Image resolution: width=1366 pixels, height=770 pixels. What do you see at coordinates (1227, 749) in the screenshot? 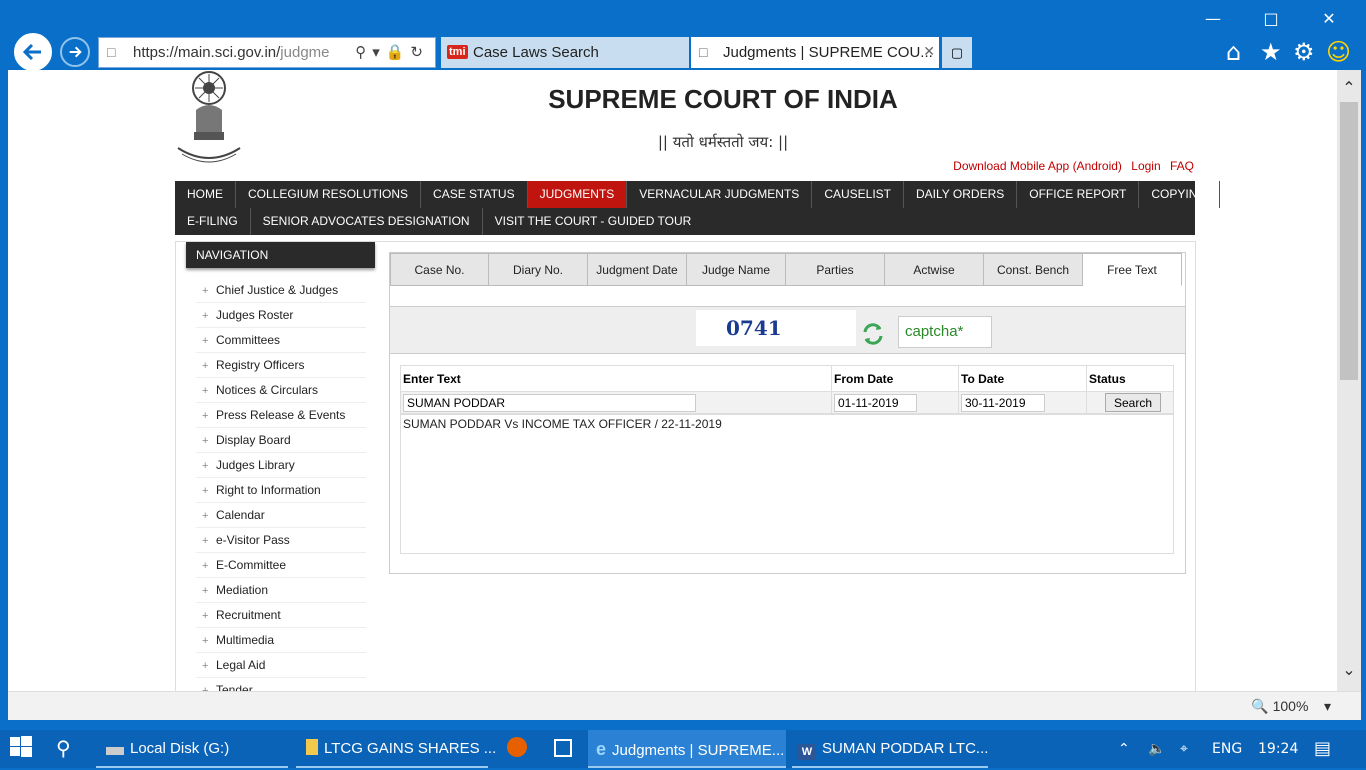
I see `language-indicator: ENG` at bounding box center [1227, 749].